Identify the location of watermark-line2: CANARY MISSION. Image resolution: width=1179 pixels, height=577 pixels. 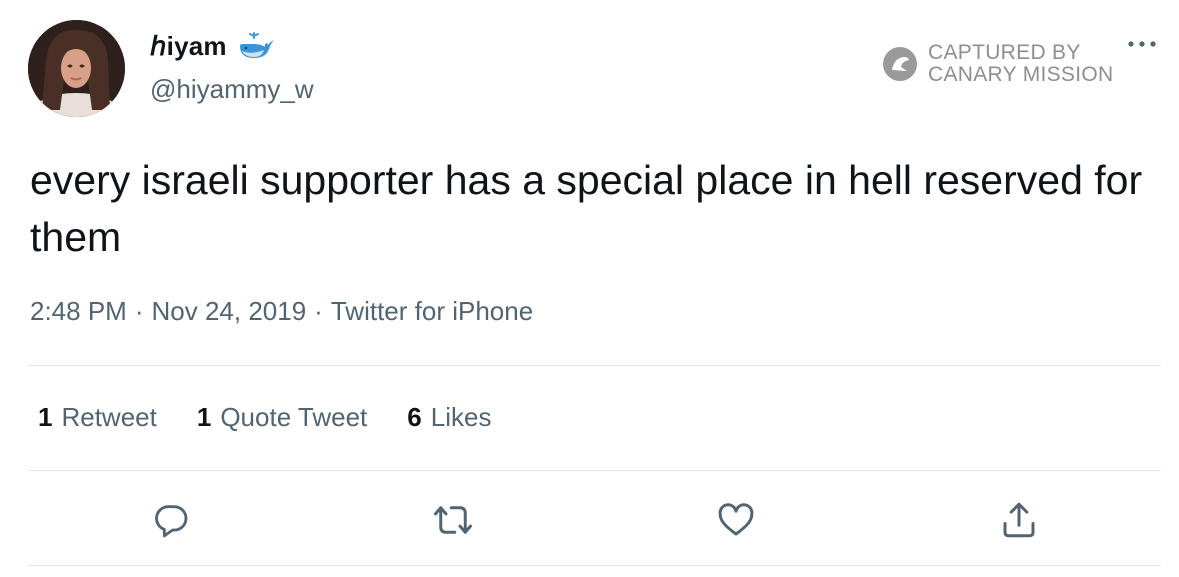
(1021, 74).